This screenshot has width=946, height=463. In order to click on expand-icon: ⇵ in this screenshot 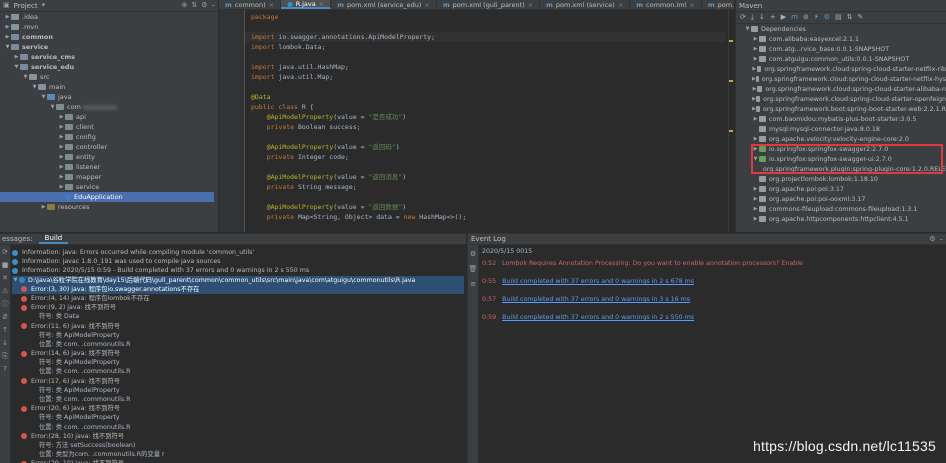, I will do `click(5, 317)`.